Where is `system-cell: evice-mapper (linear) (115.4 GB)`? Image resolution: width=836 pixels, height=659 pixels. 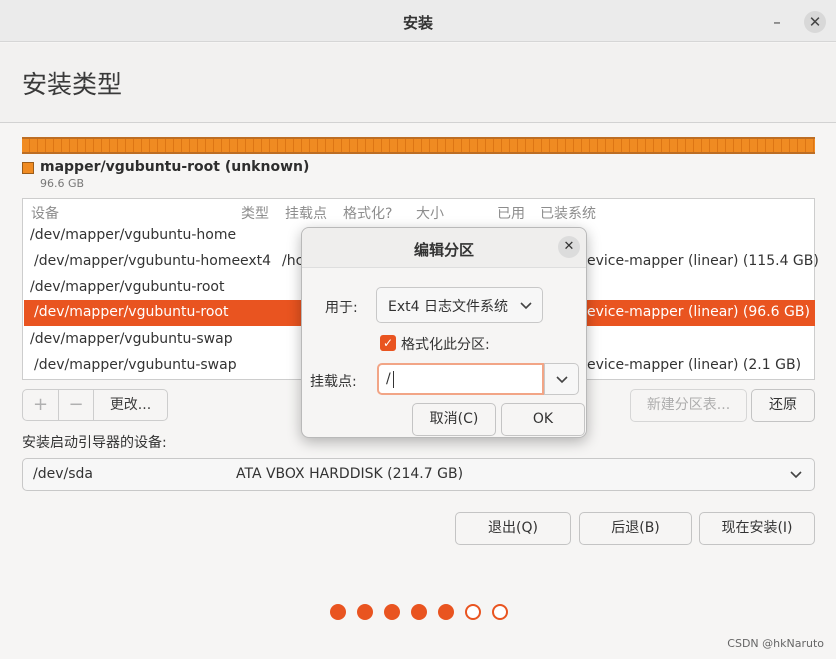 system-cell: evice-mapper (linear) (115.4 GB) is located at coordinates (703, 261).